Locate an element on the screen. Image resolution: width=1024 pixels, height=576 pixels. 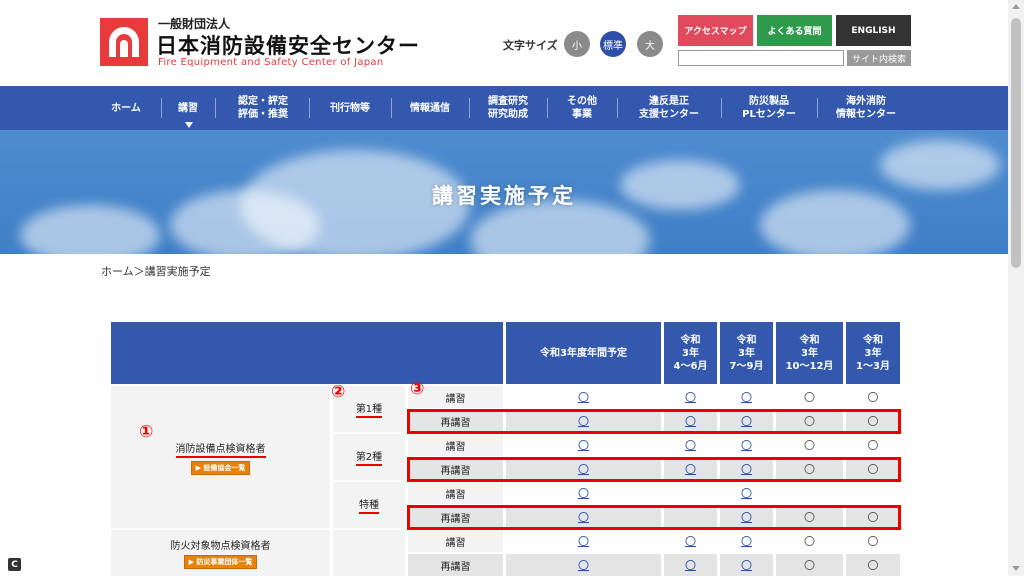
font-size-large-button: 大 is located at coordinates (650, 44).